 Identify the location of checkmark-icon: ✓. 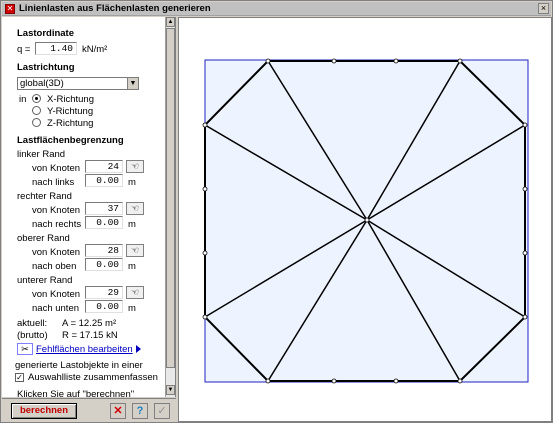
(162, 411).